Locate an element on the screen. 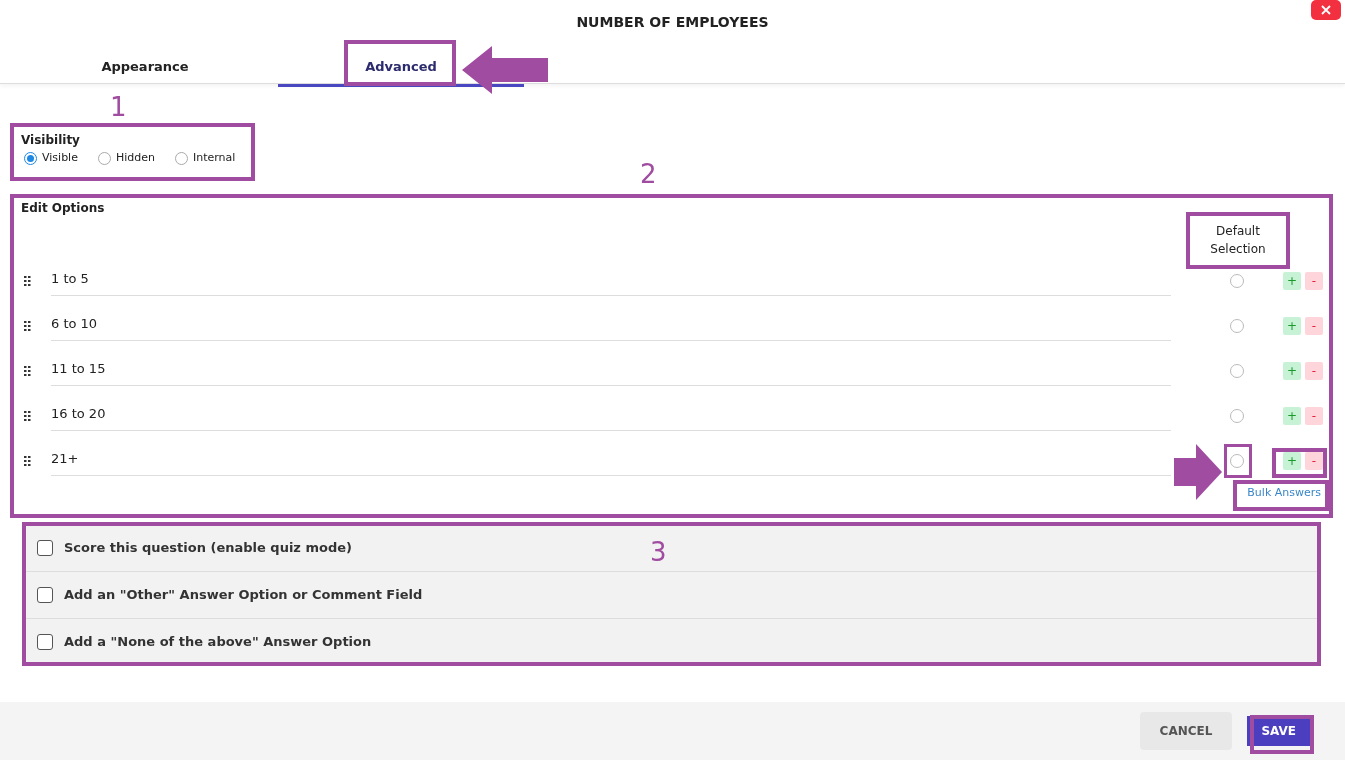 The image size is (1345, 760). checkbox-label: Score this question (enable quiz mode) is located at coordinates (208, 547).